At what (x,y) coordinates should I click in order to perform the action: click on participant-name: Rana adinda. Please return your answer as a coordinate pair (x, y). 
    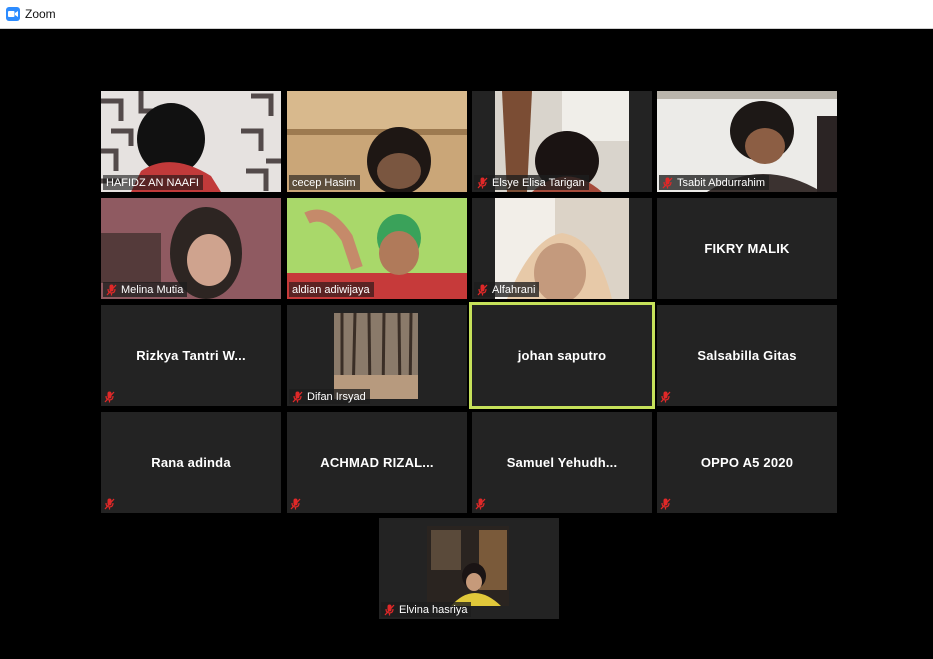
    Looking at the image, I should click on (191, 462).